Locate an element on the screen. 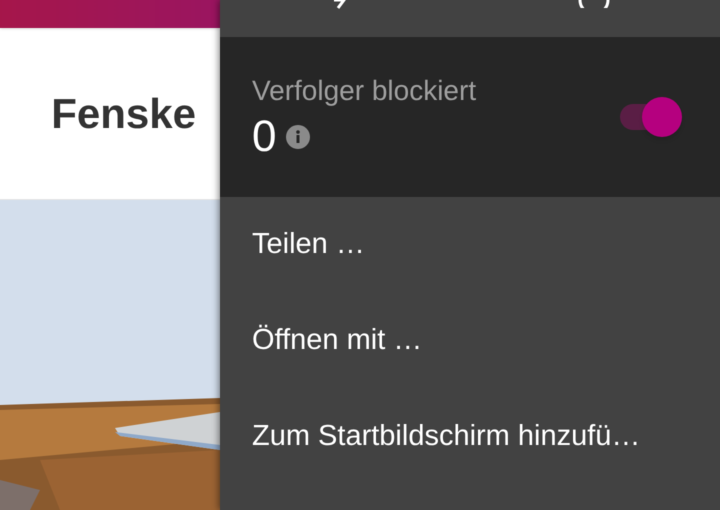 The width and height of the screenshot is (720, 510). article-heading: Fenske is located at coordinates (123, 114).